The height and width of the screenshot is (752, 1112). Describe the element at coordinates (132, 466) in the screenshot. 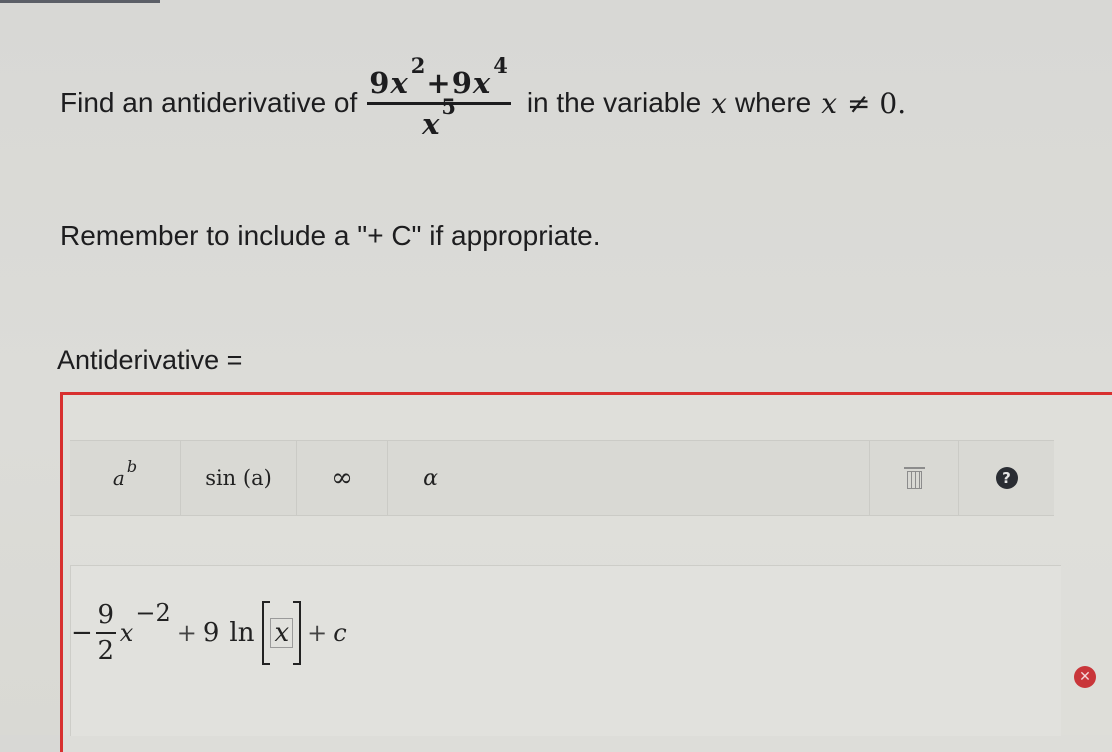

I see `power-exponent: b` at that location.